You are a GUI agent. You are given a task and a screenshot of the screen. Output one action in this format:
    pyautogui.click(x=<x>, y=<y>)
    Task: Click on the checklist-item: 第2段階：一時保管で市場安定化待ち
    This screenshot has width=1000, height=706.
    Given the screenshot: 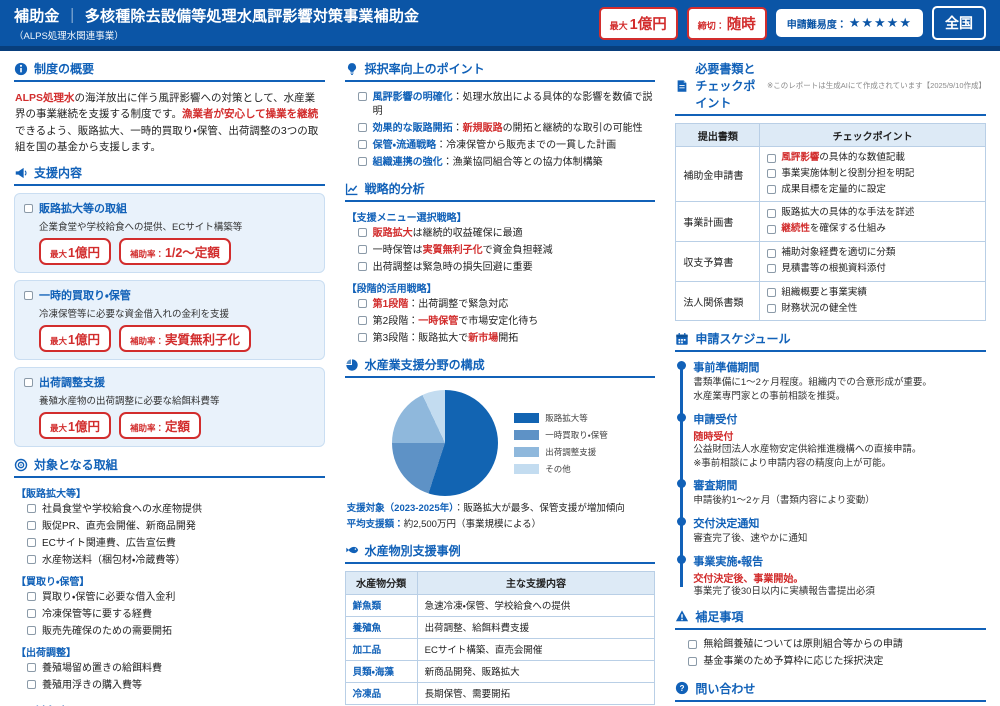 What is the action you would take?
    pyautogui.click(x=500, y=321)
    